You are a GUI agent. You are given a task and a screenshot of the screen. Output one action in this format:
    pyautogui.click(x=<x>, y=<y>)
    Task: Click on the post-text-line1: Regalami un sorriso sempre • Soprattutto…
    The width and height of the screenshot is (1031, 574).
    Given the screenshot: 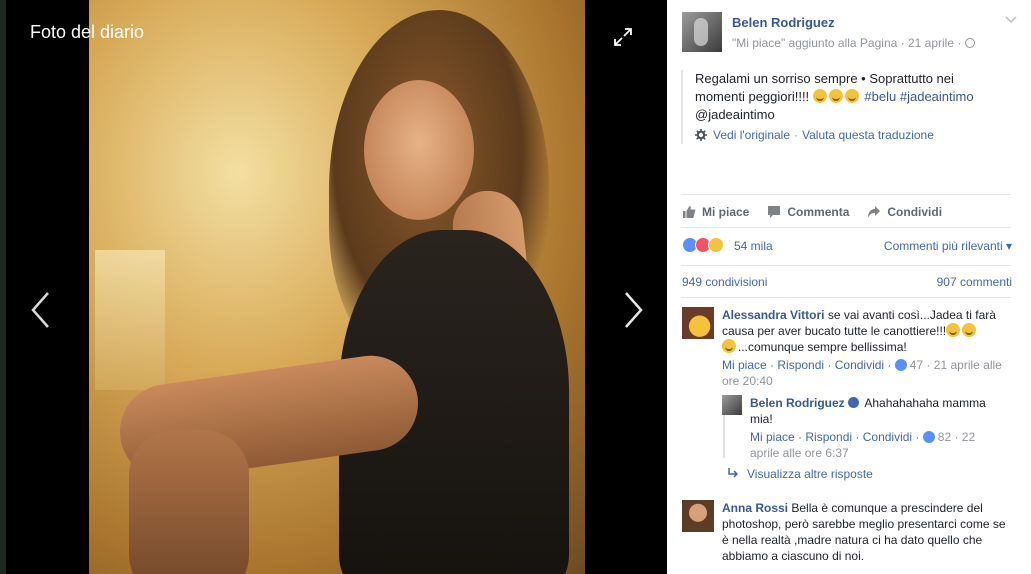 What is the action you would take?
    pyautogui.click(x=824, y=78)
    